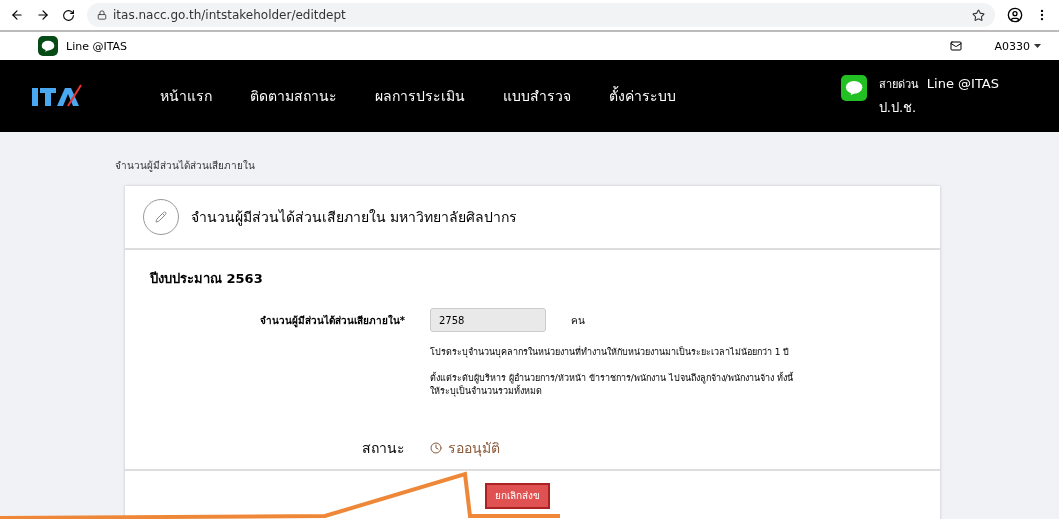 The image size is (1059, 519). What do you see at coordinates (541, 15) in the screenshot?
I see `address-bar: itas.nacc.go.th/intstakeholder/editdept` at bounding box center [541, 15].